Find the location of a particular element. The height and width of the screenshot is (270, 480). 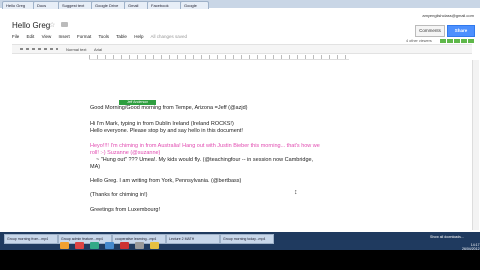

menu-view: View is located at coordinates (47, 36).